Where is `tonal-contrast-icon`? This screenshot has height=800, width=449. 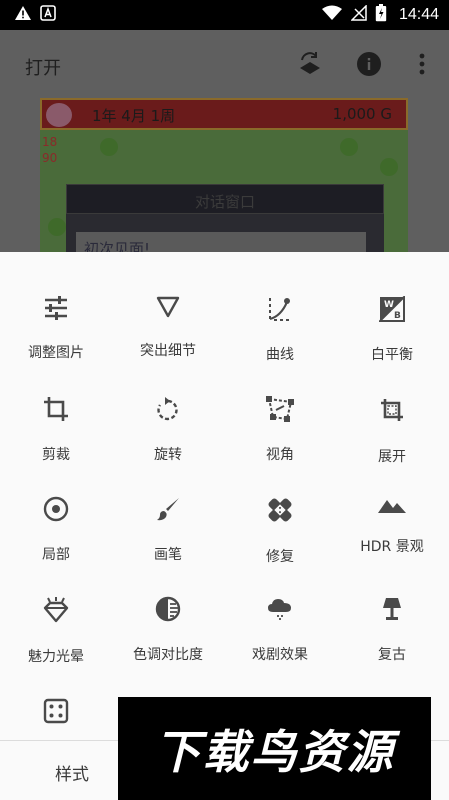 tonal-contrast-icon is located at coordinates (168, 609).